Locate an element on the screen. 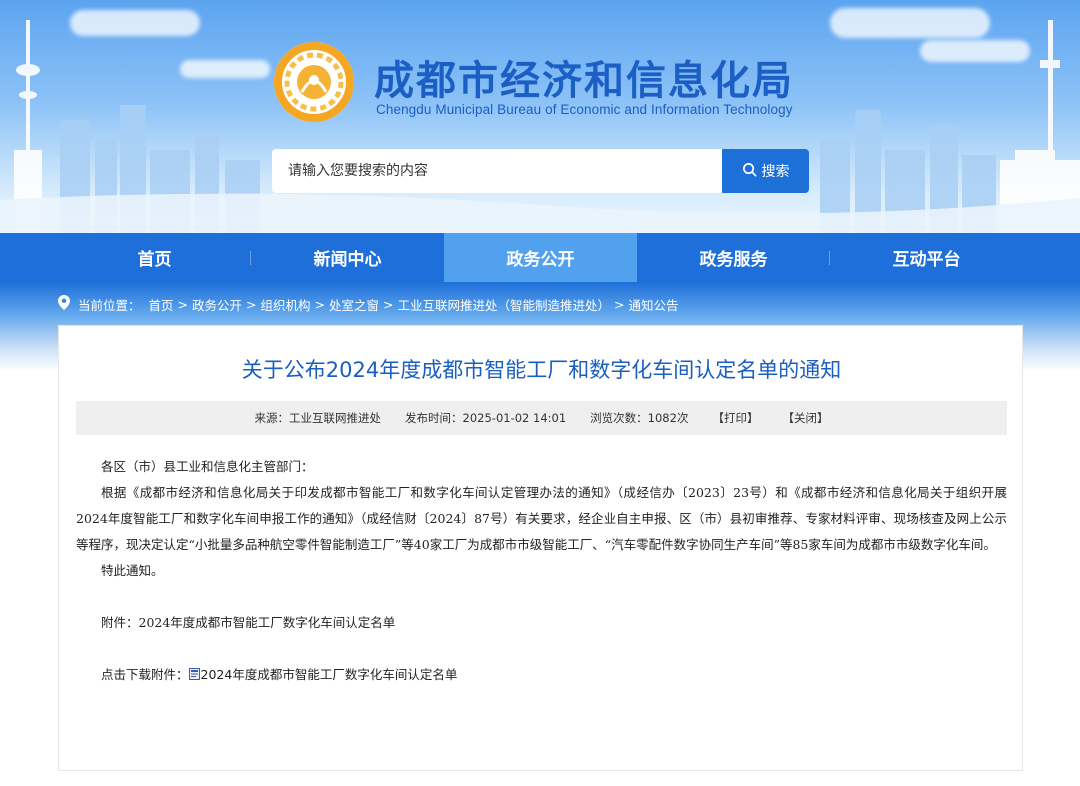 The width and height of the screenshot is (1080, 786). download-prefix: 点击下载附件： is located at coordinates (145, 674).